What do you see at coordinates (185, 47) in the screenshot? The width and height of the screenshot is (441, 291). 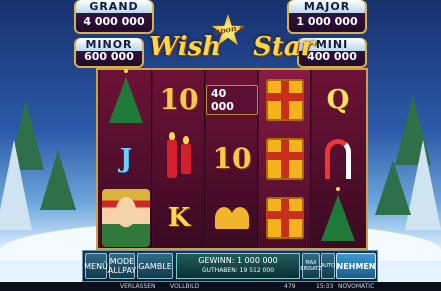 I see `logo-word-wish: Wish` at bounding box center [185, 47].